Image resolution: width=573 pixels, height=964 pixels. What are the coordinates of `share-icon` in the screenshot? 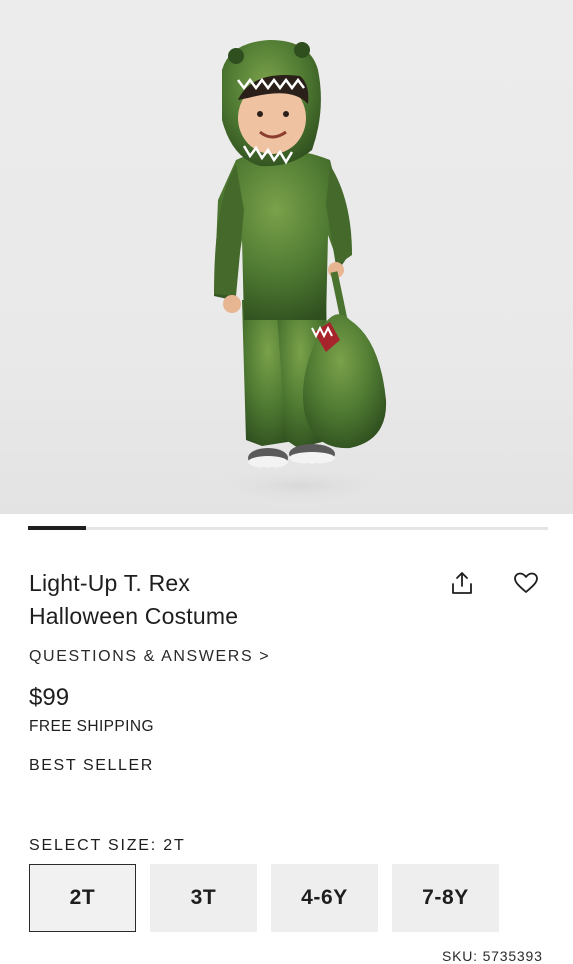 It's located at (462, 583).